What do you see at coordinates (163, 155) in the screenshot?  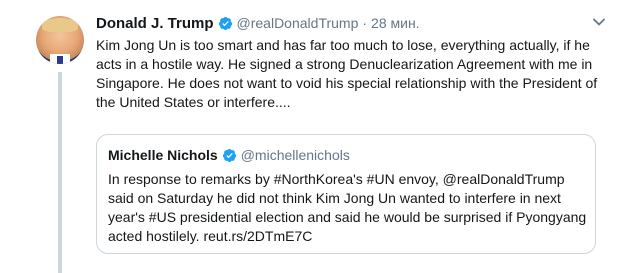 I see `quoted-author-name: Michelle Nichols` at bounding box center [163, 155].